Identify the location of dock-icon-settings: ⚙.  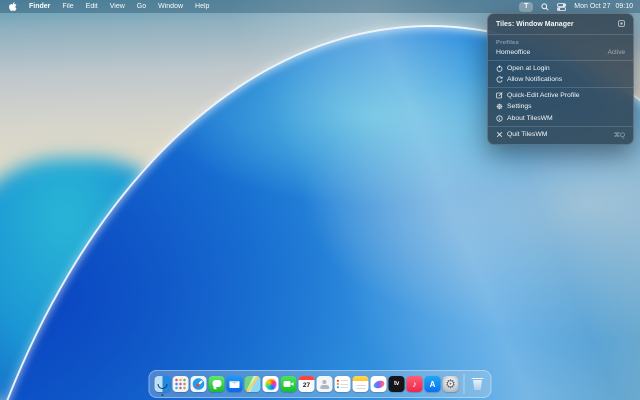
(450, 384).